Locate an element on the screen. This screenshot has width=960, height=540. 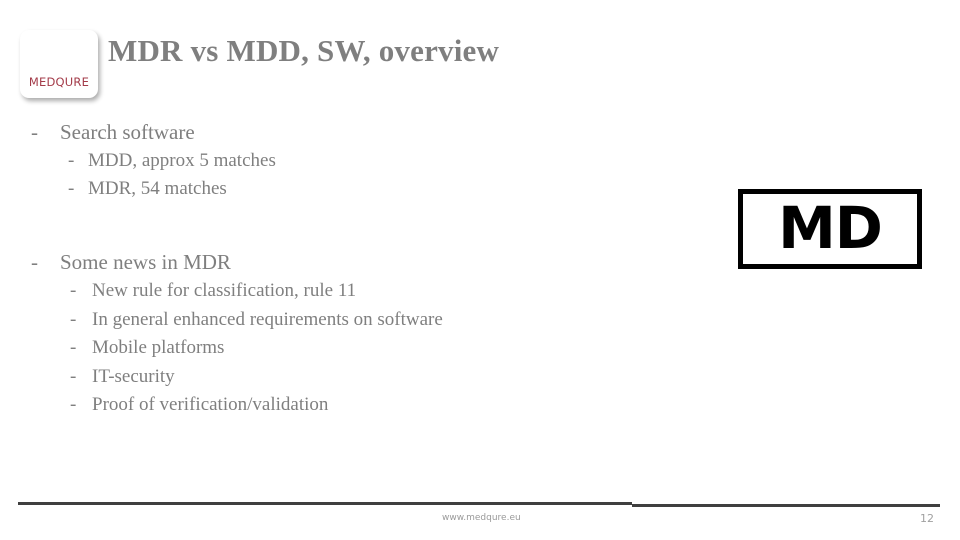
bullet-level2: - Proof of verification/validation is located at coordinates (350, 405).